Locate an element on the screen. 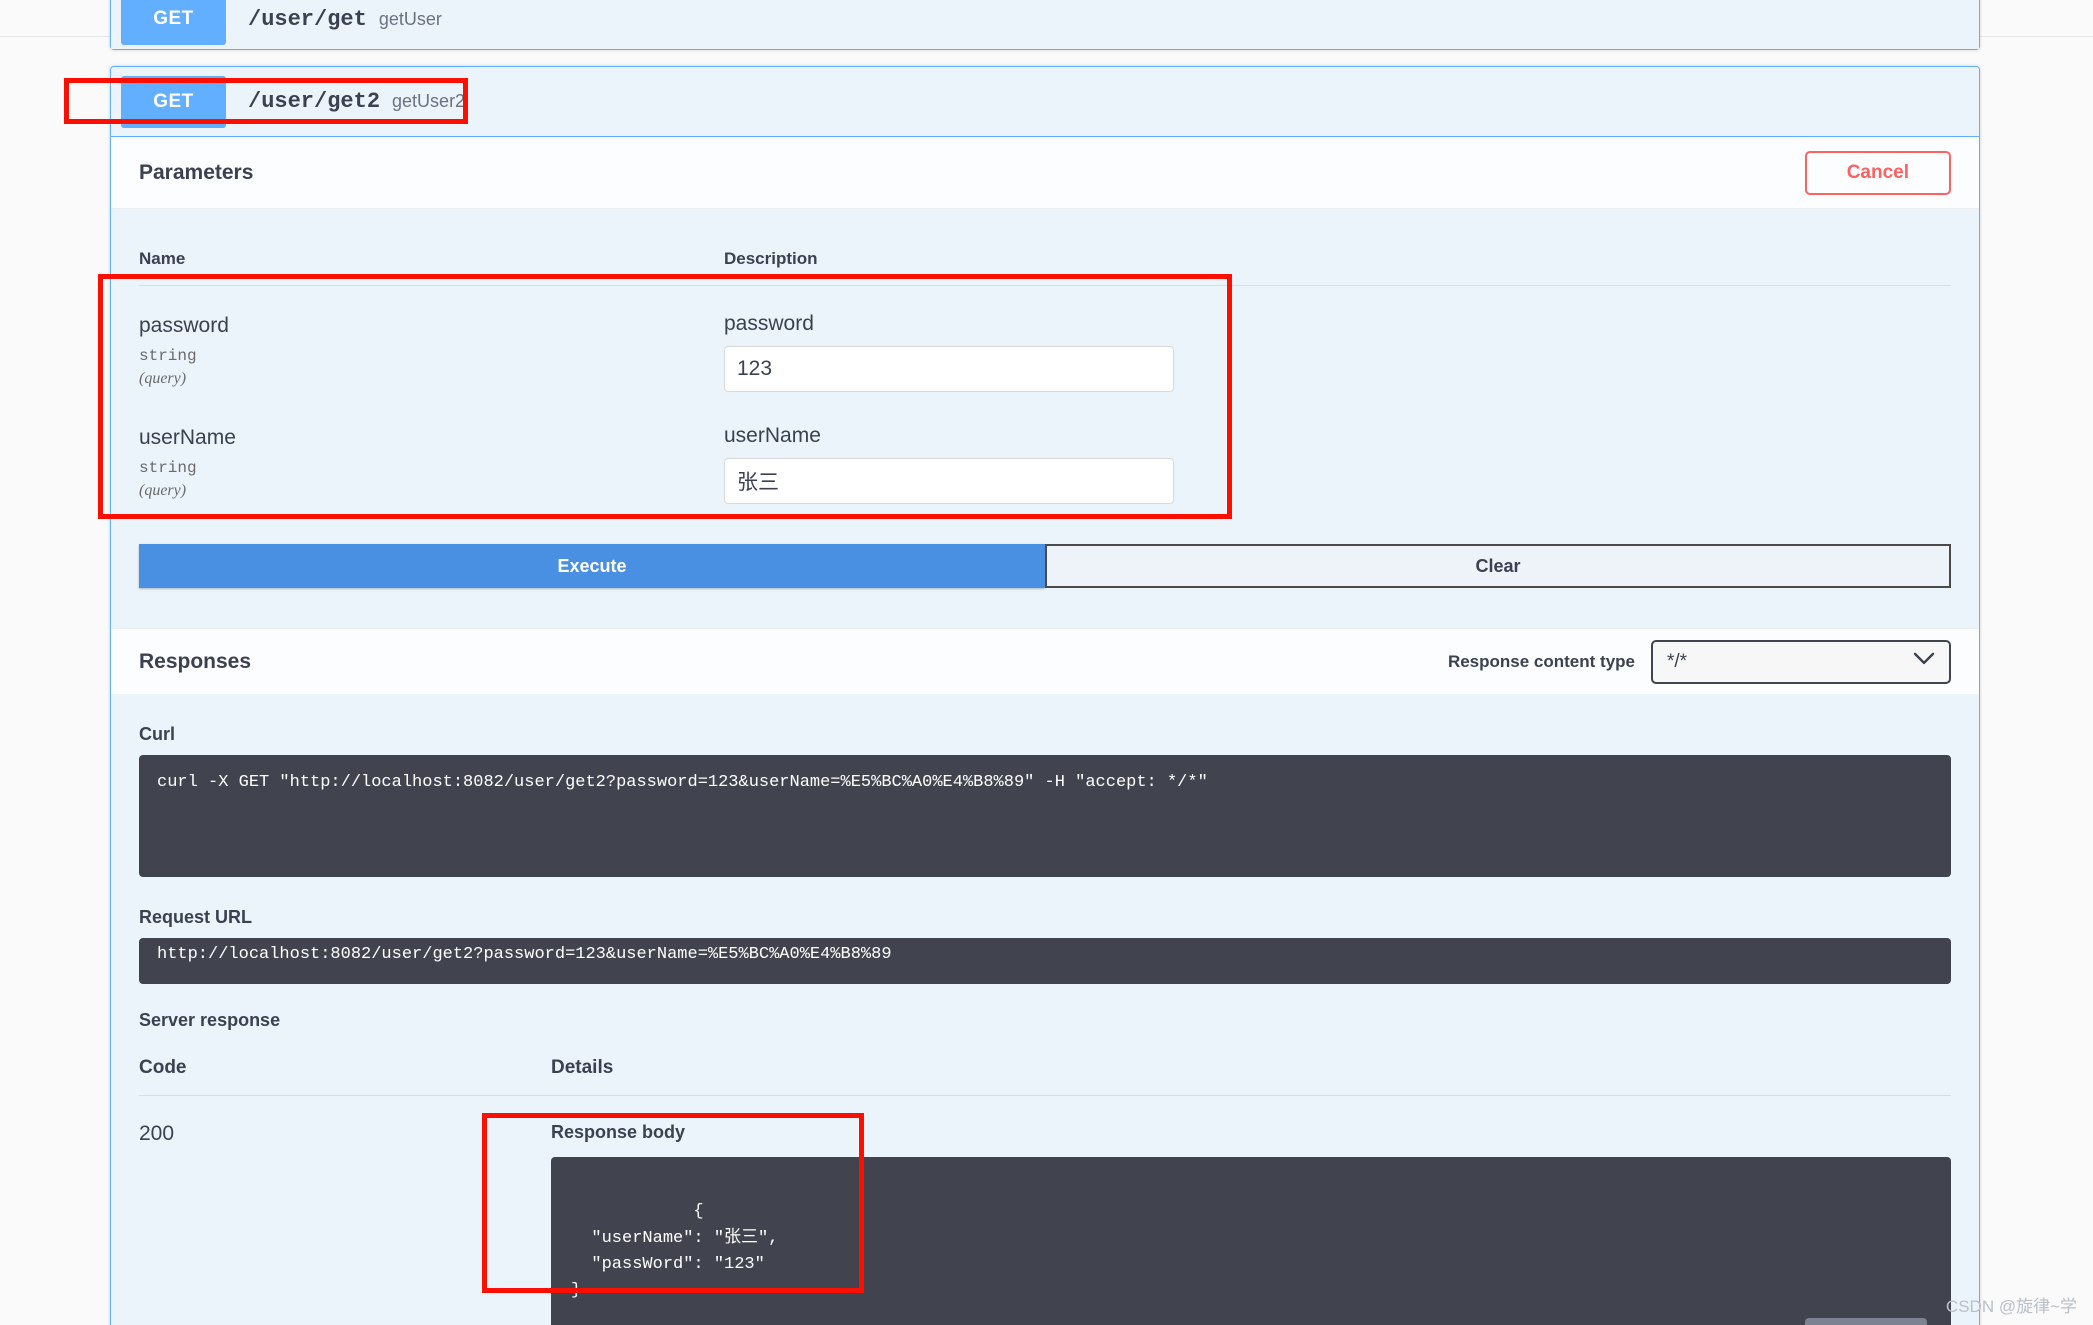  responses-title: Responses is located at coordinates (195, 661).